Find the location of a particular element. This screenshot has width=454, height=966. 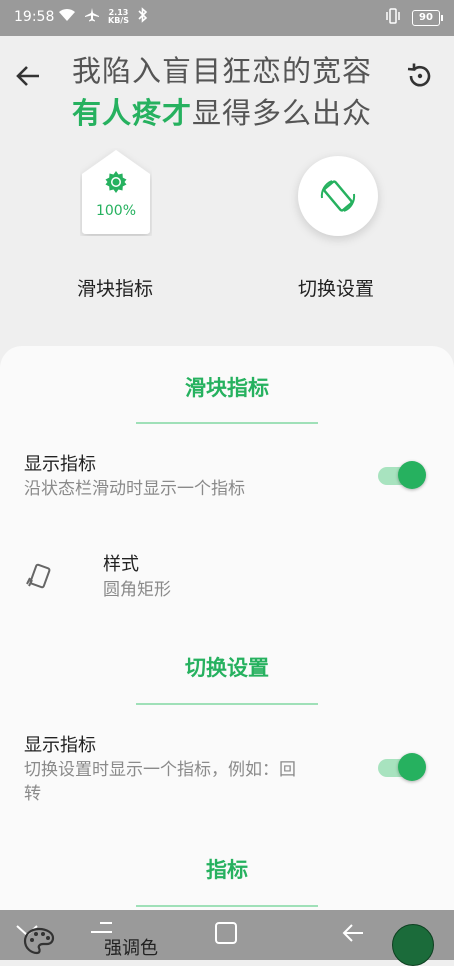

pref-subtitle: 沿状态栏滑动时显示一个指标 is located at coordinates (134, 489).